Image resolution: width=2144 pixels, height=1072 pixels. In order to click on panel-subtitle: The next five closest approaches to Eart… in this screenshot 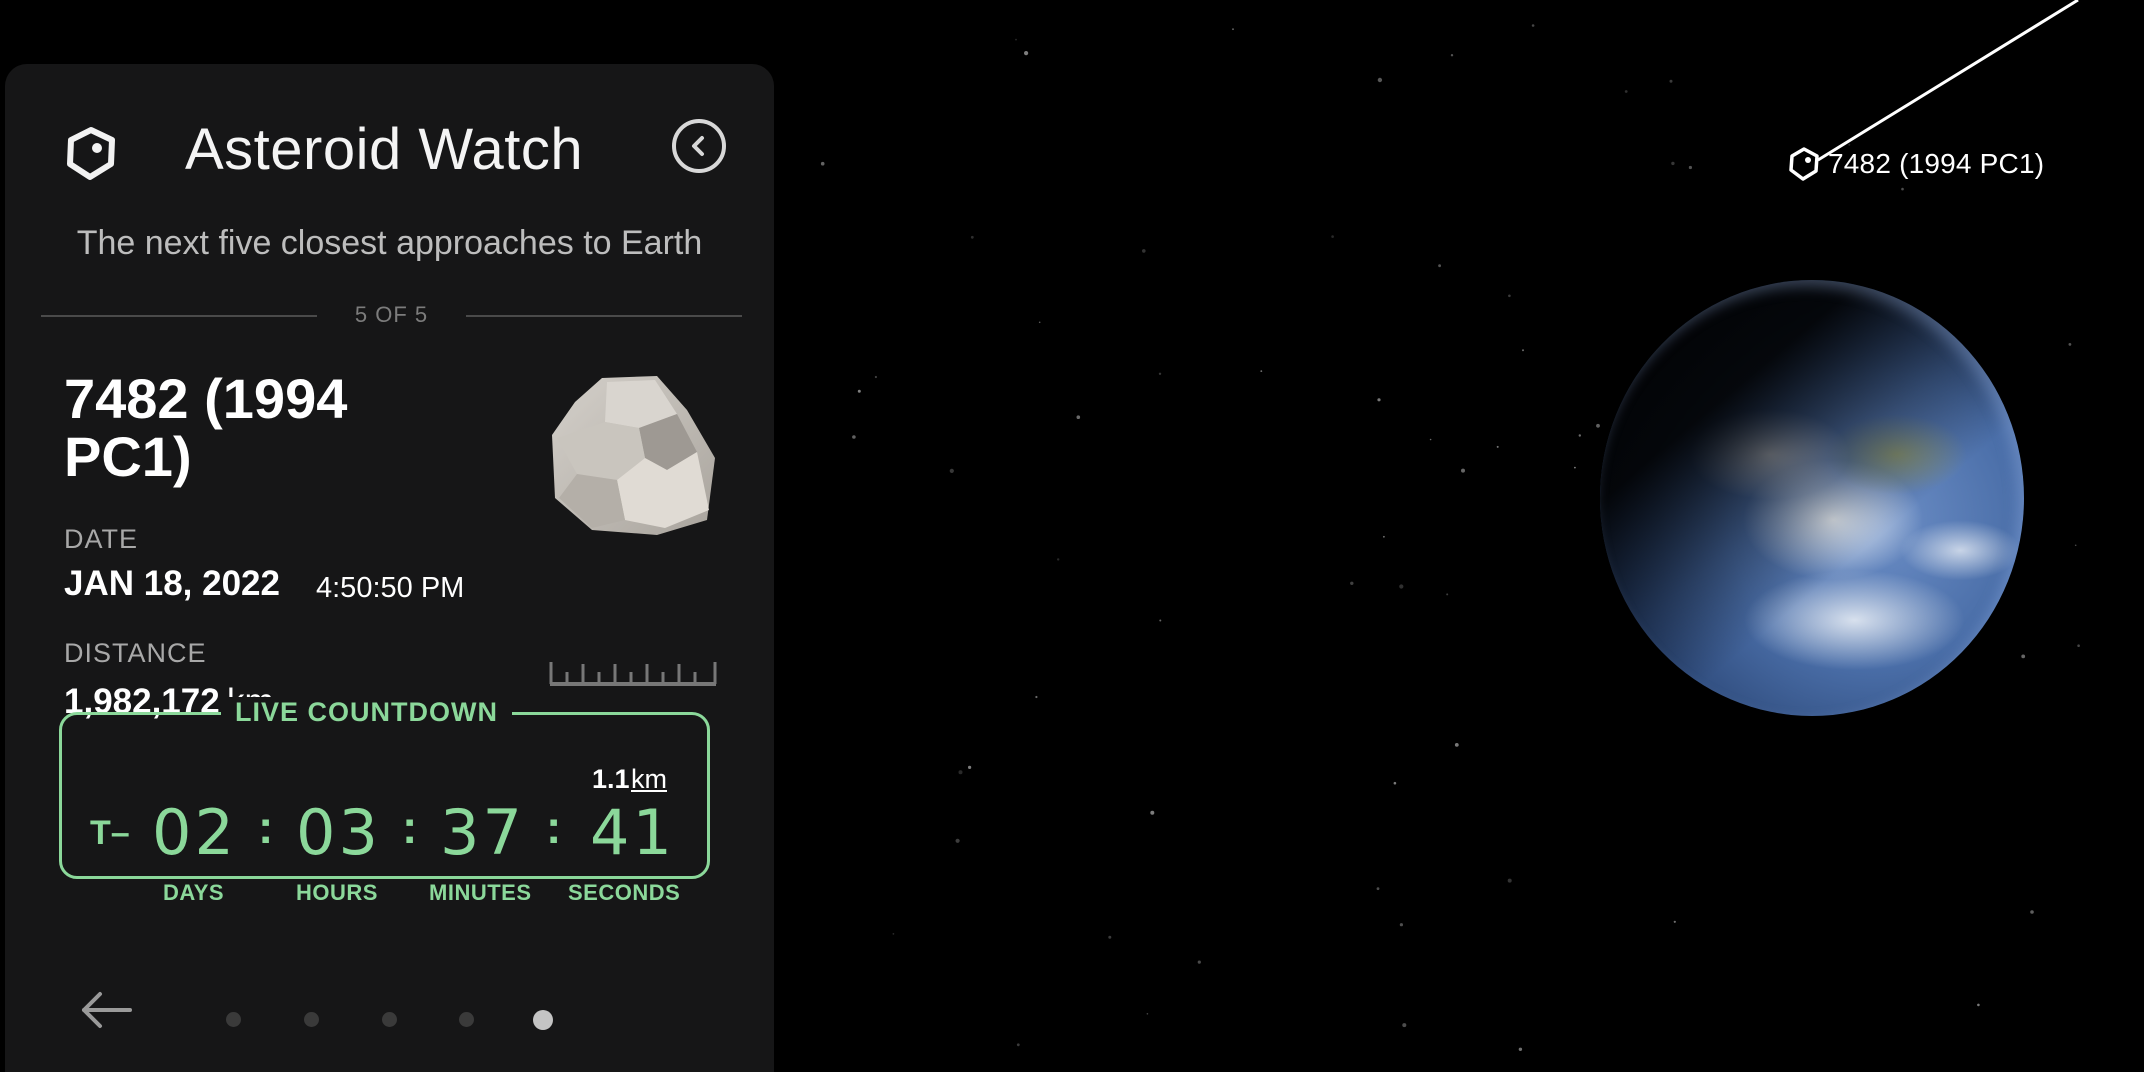, I will do `click(389, 243)`.